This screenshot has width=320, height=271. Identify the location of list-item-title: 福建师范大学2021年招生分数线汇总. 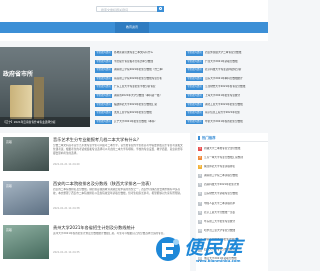
(146, 105).